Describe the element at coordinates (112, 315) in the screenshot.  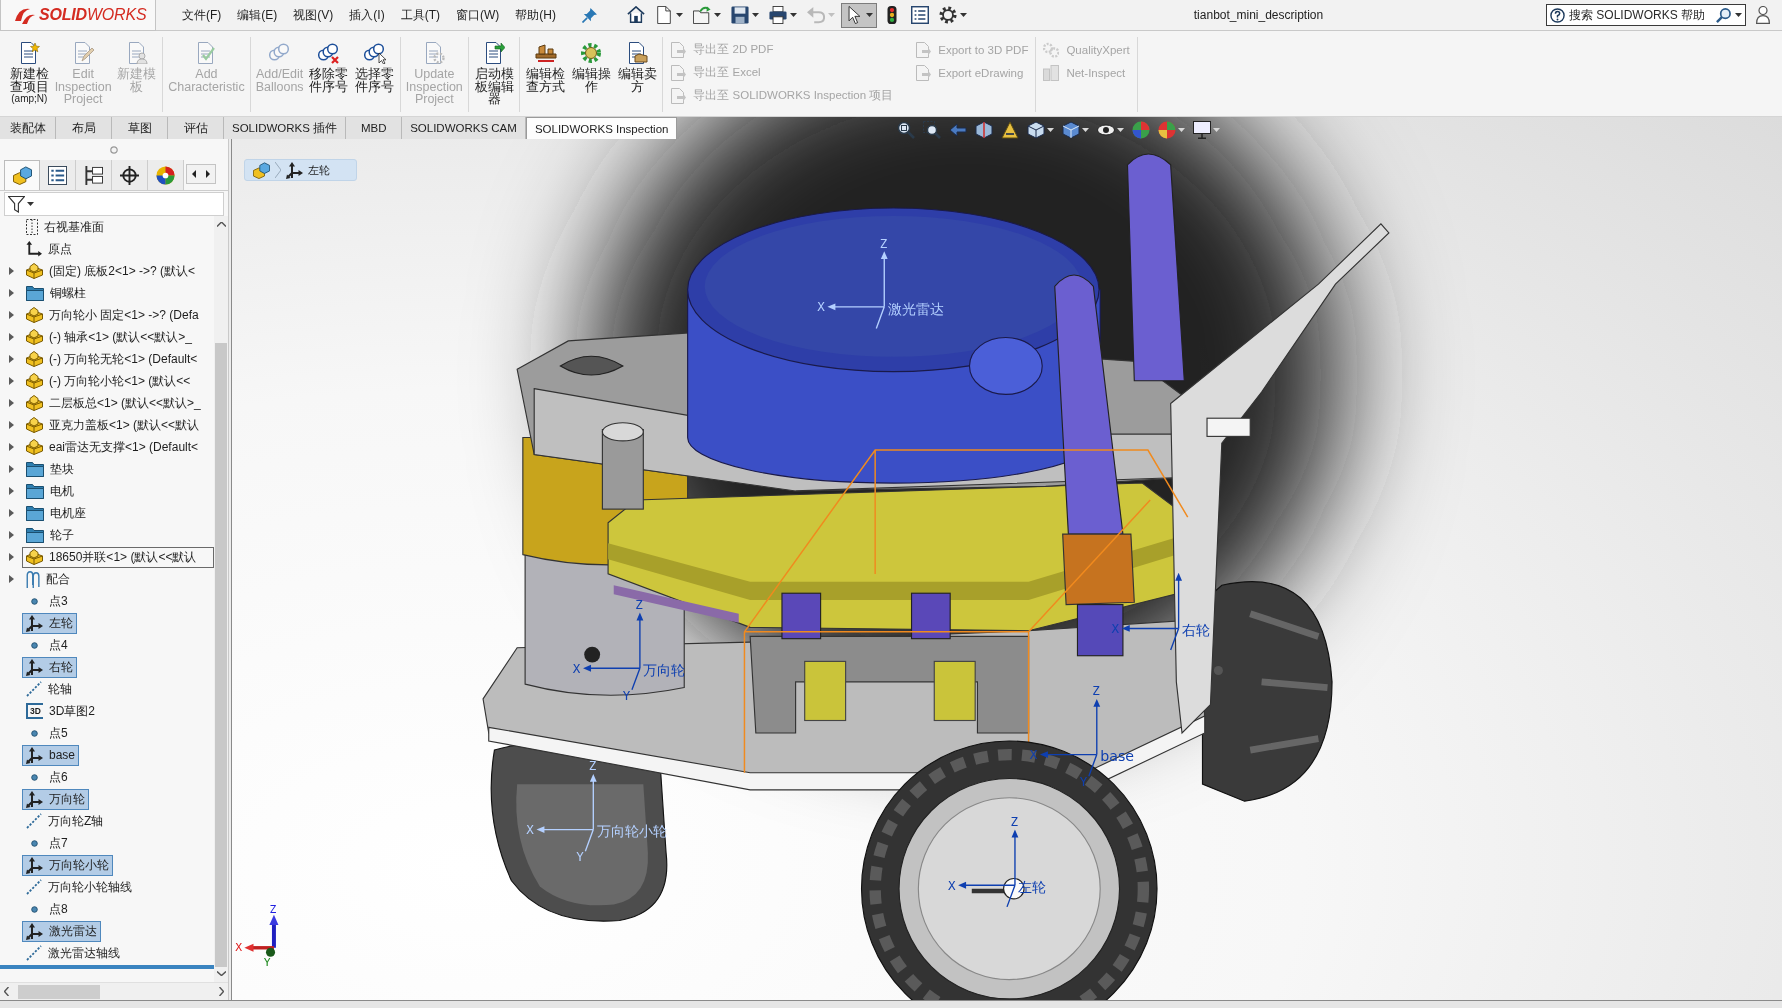
I see `tree-item: 万向轮小 固定<1> ->? (Defa` at that location.